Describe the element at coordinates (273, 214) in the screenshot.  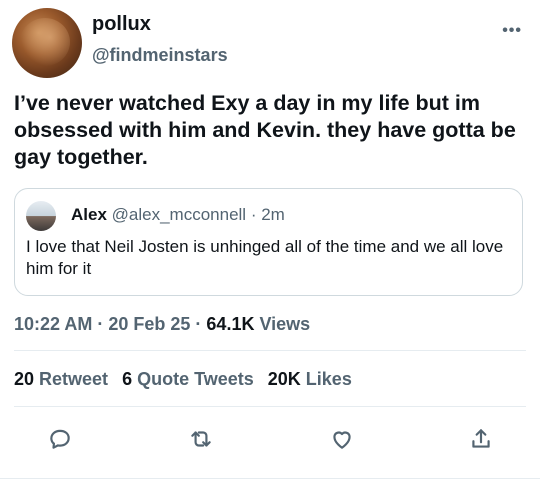
I see `quoted-timestamp: 2m` at that location.